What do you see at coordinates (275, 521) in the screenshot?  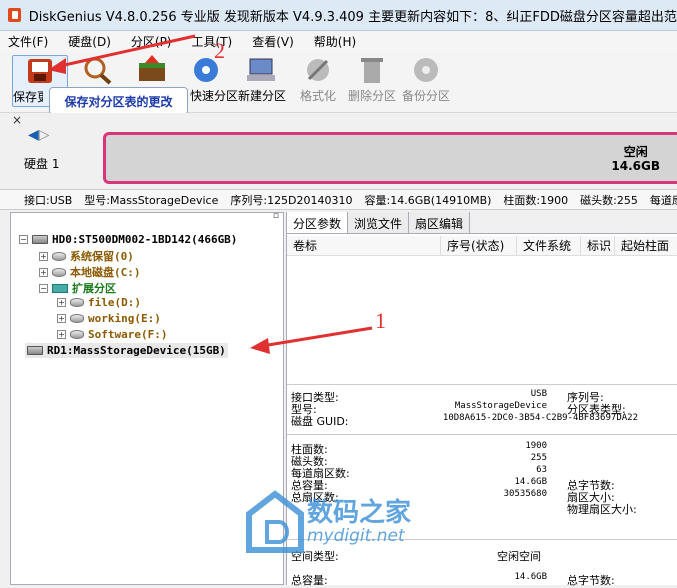 I see `watermark-logo-icon` at bounding box center [275, 521].